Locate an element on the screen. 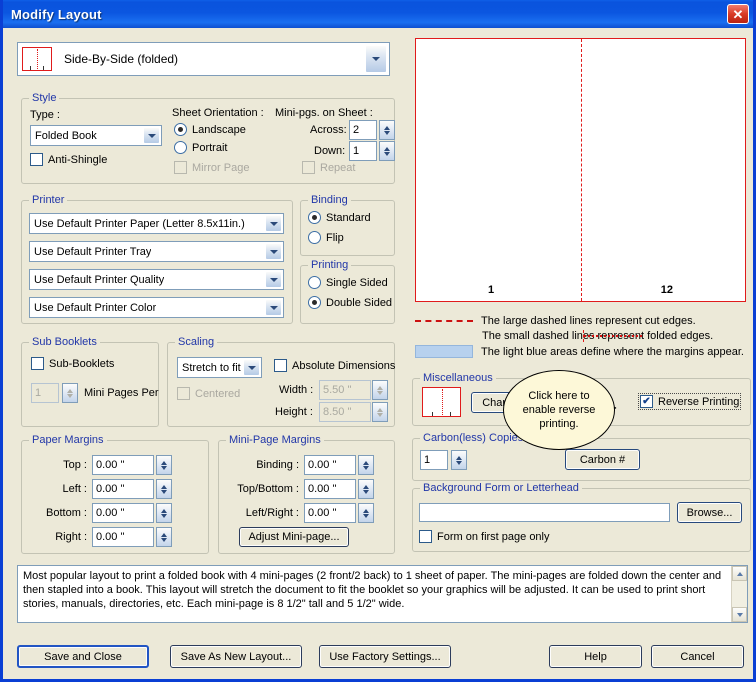 This screenshot has height=682, width=756. mini-top-bottom-label: Top/Bottom : is located at coordinates (268, 489).